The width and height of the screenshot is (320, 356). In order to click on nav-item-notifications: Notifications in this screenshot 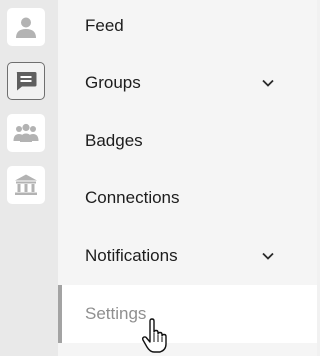, I will do `click(187, 256)`.